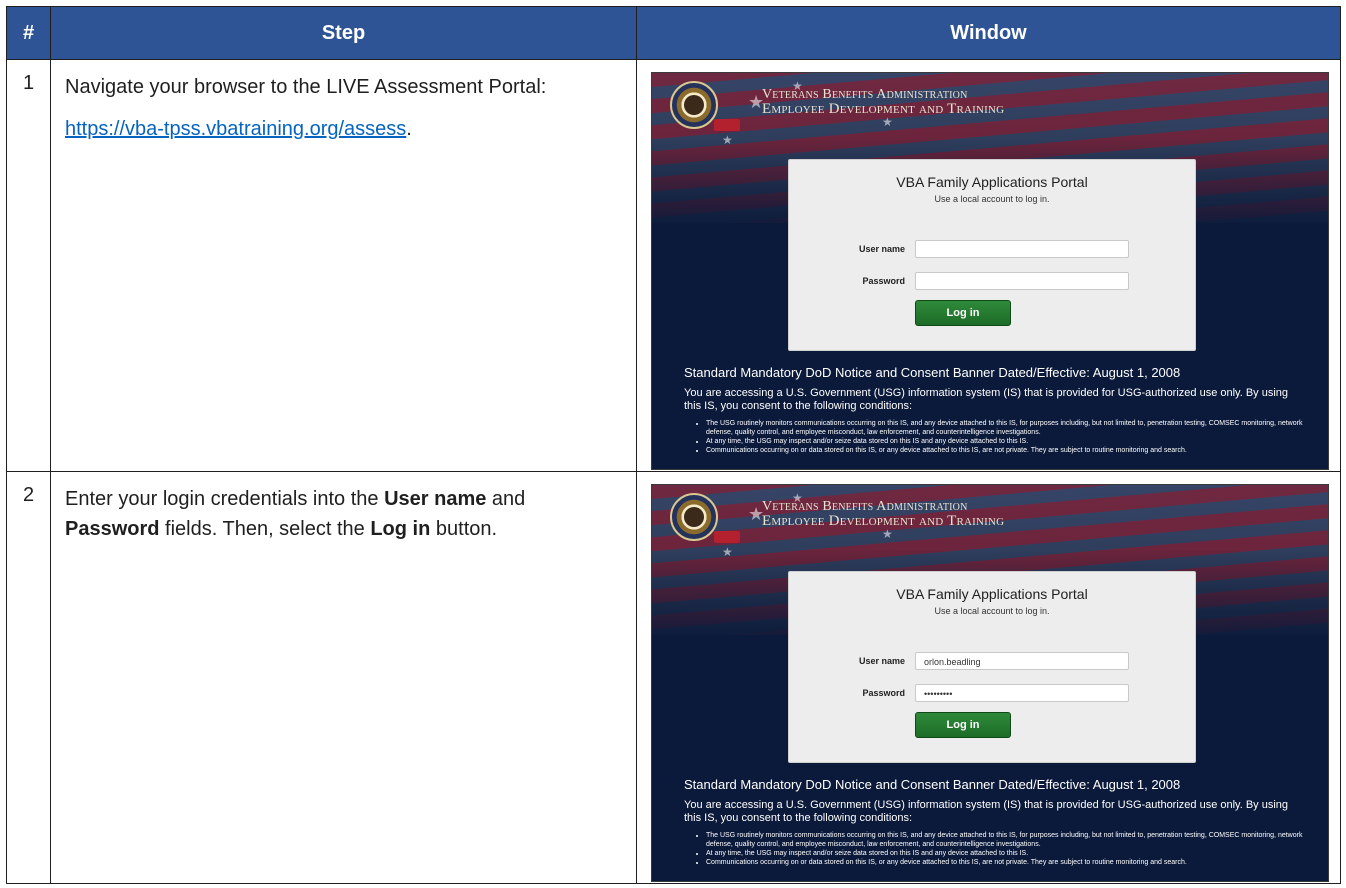 The height and width of the screenshot is (888, 1346). I want to click on username-input: orlon.beadling, so click(1022, 661).